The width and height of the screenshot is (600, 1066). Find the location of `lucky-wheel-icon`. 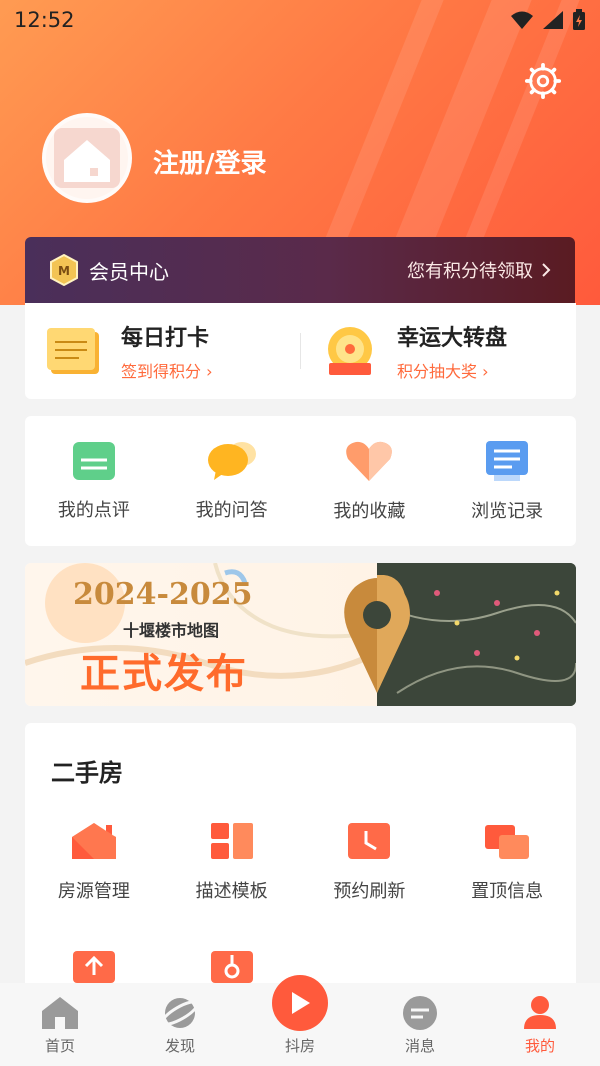

lucky-wheel-icon is located at coordinates (350, 351).